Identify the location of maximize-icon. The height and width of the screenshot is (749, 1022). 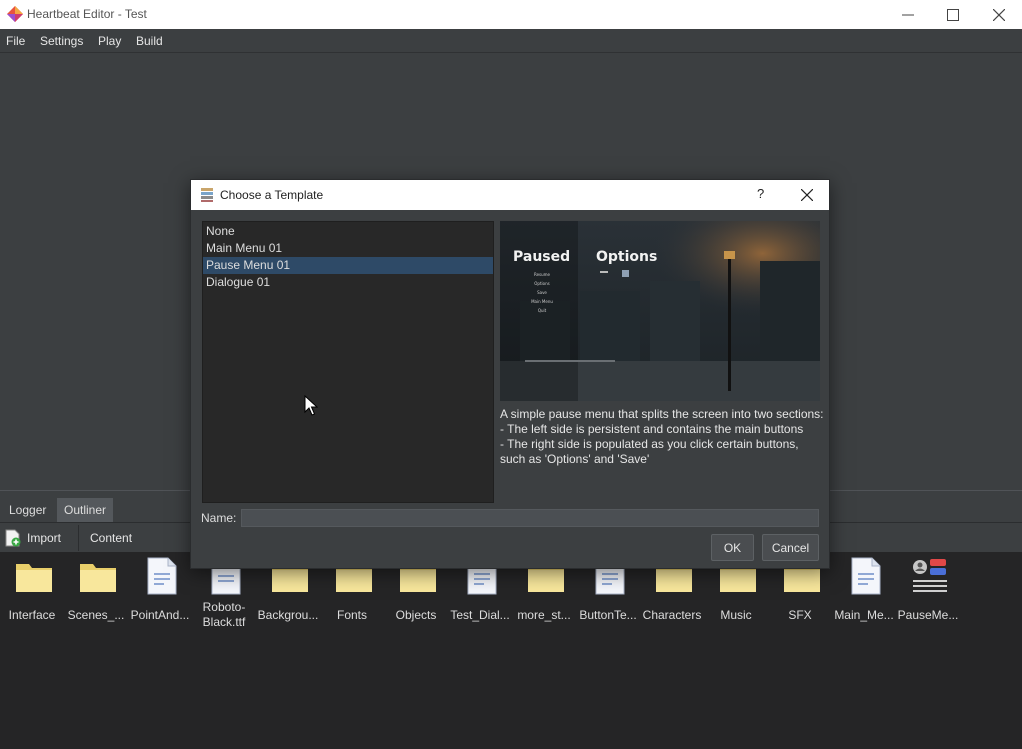
(953, 14).